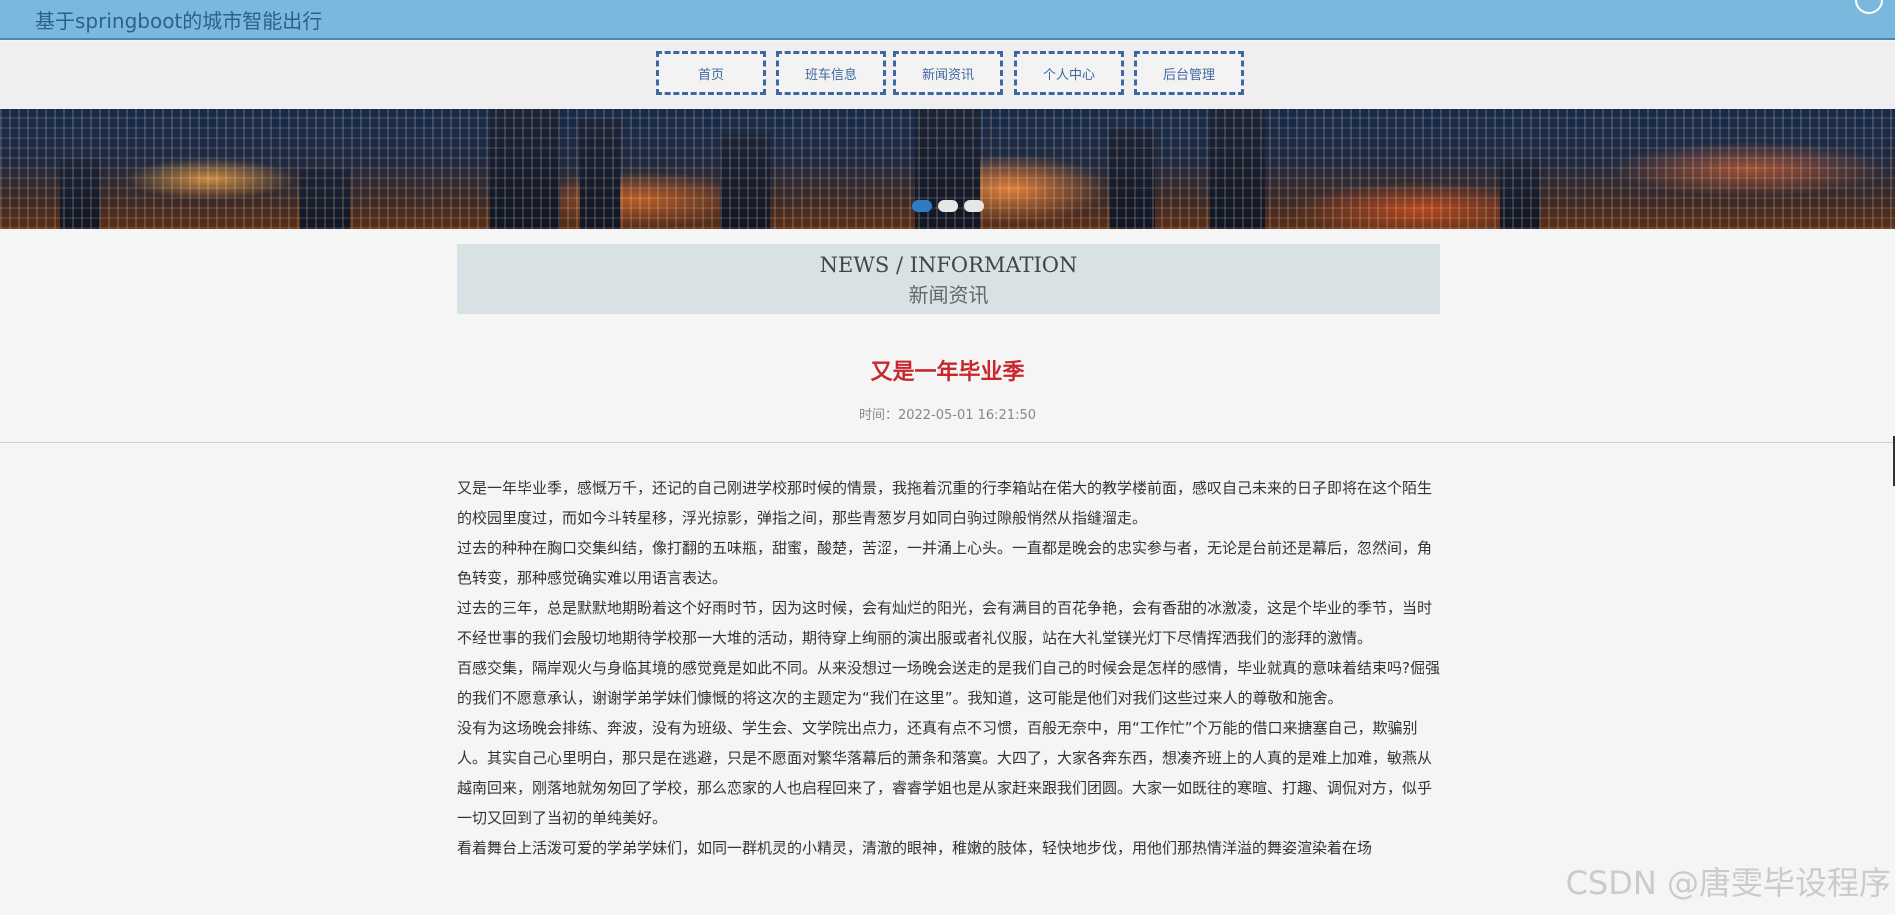 The width and height of the screenshot is (1895, 915). What do you see at coordinates (948, 265) in the screenshot?
I see `section-title-en: NEWS / INFORMATION` at bounding box center [948, 265].